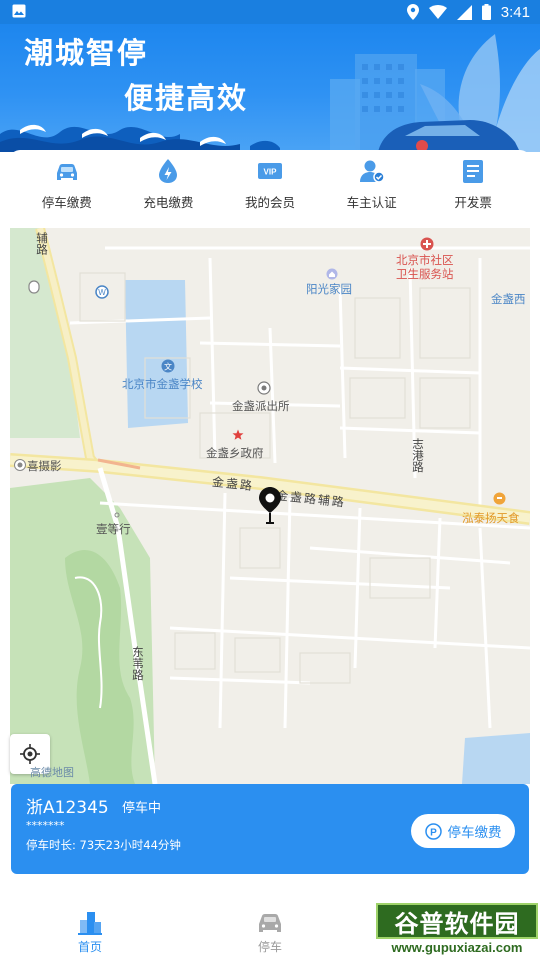 The height and width of the screenshot is (960, 540). Describe the element at coordinates (486, 12) in the screenshot. I see `battery-icon` at that location.